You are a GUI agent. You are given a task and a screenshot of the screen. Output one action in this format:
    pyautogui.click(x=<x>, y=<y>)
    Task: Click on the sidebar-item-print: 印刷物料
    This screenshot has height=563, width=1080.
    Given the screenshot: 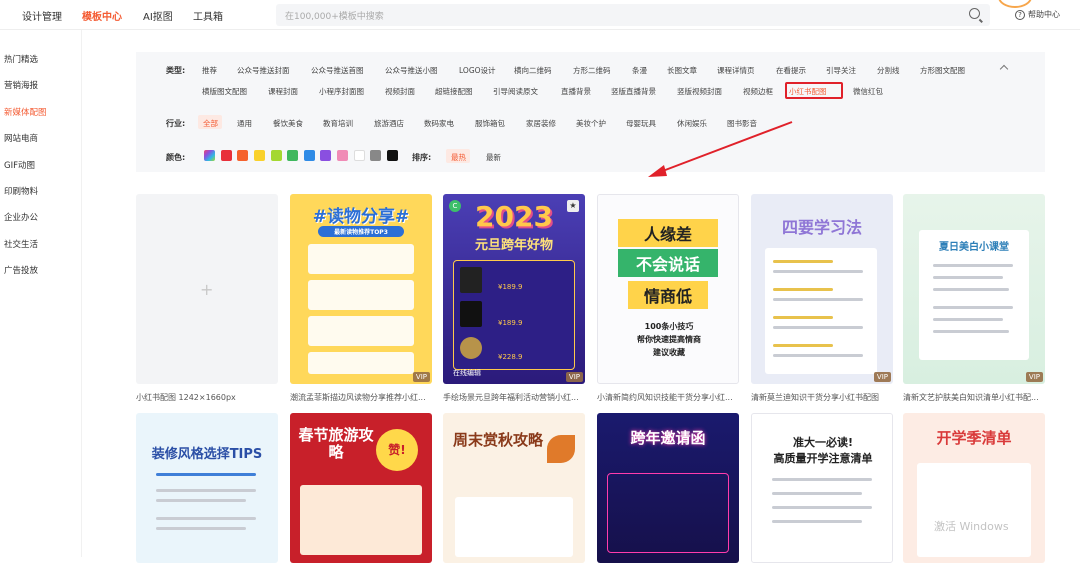 What is the action you would take?
    pyautogui.click(x=21, y=191)
    